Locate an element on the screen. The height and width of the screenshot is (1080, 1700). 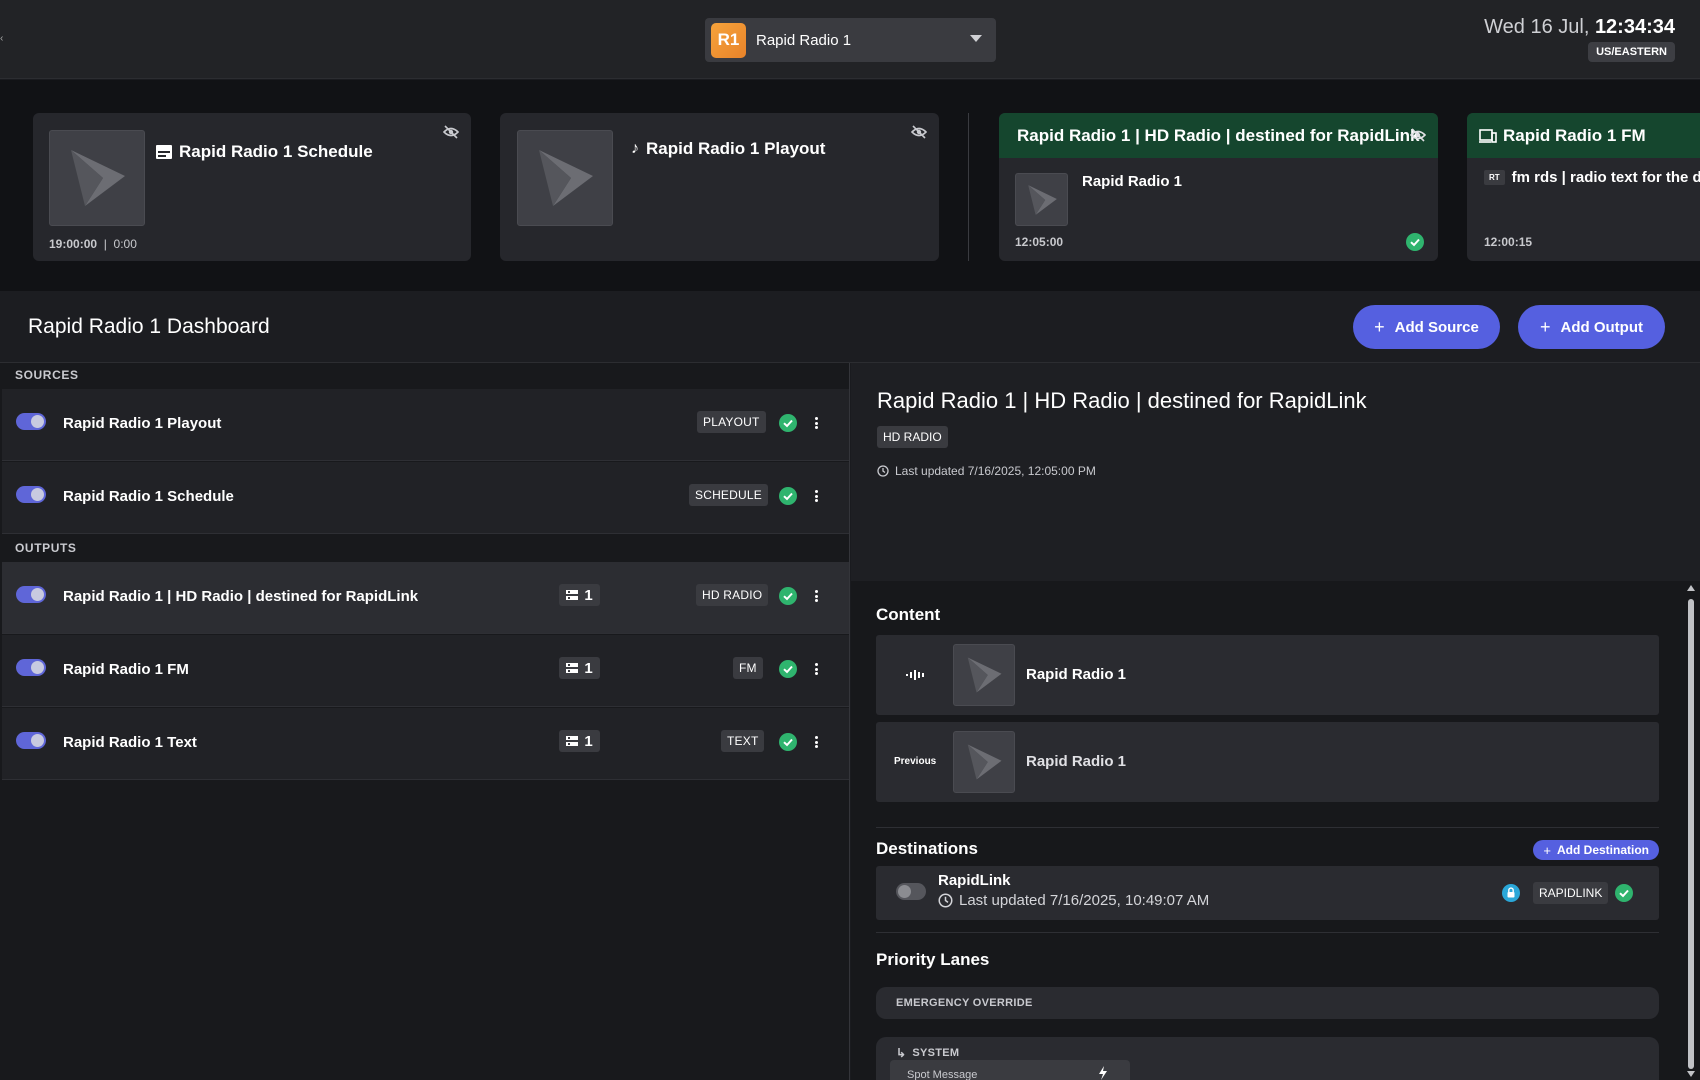
content-heading: Content is located at coordinates (908, 614).